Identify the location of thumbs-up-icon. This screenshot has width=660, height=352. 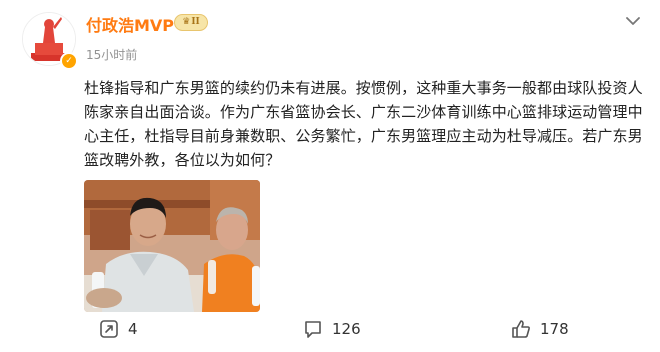
(521, 329).